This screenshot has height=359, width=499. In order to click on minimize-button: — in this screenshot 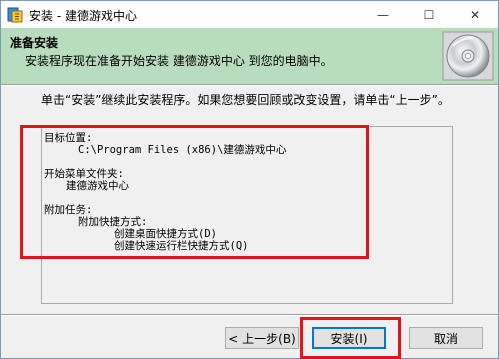, I will do `click(383, 14)`.